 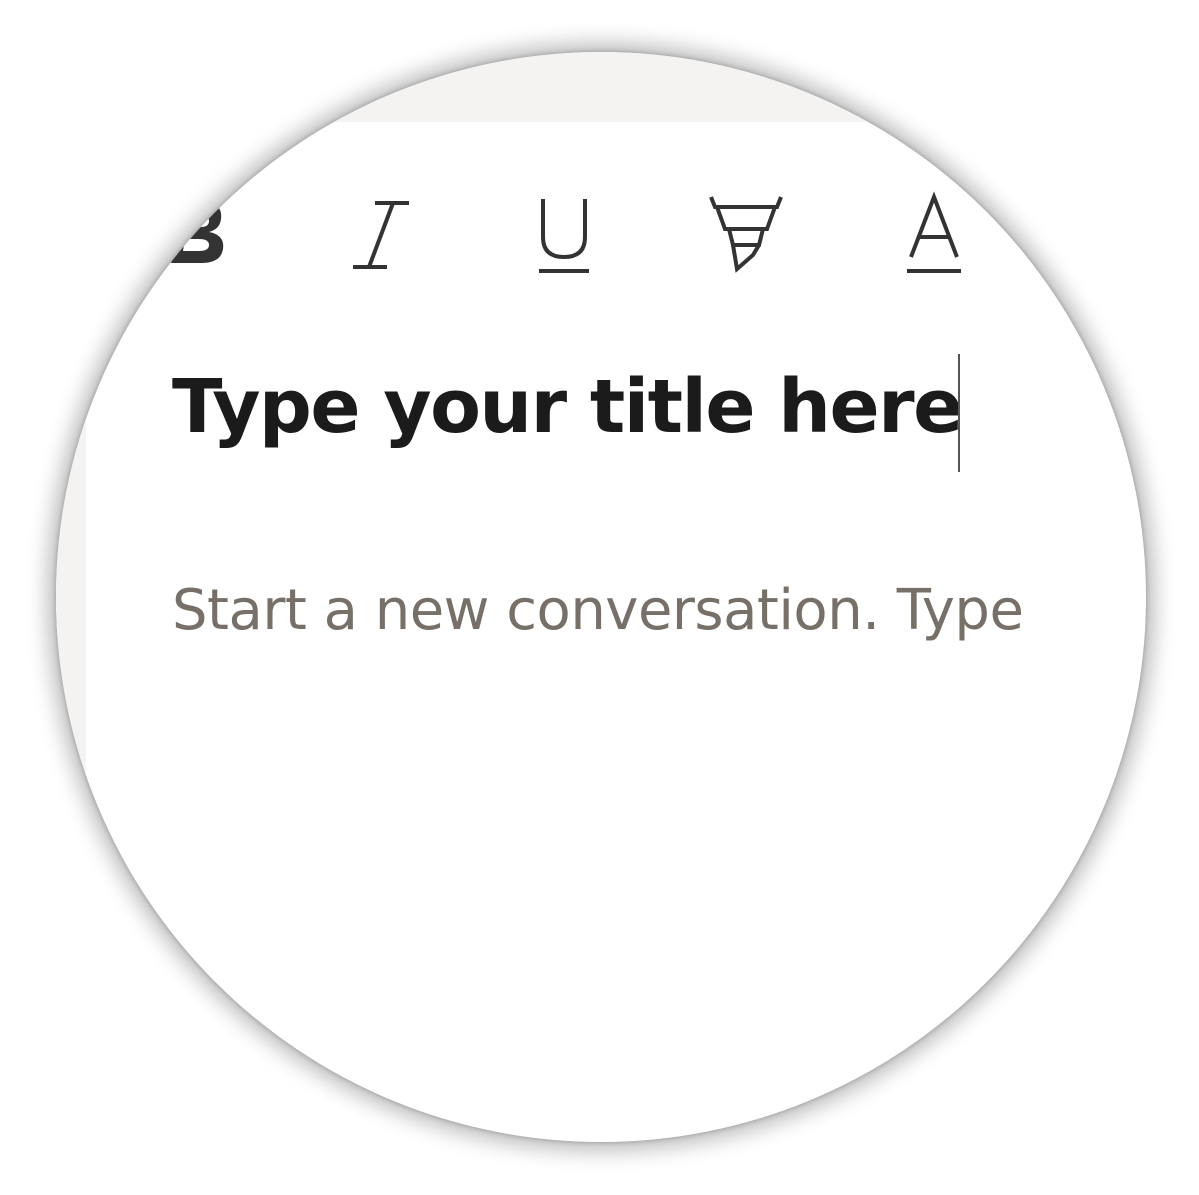 I want to click on bold-button, so click(x=200, y=230).